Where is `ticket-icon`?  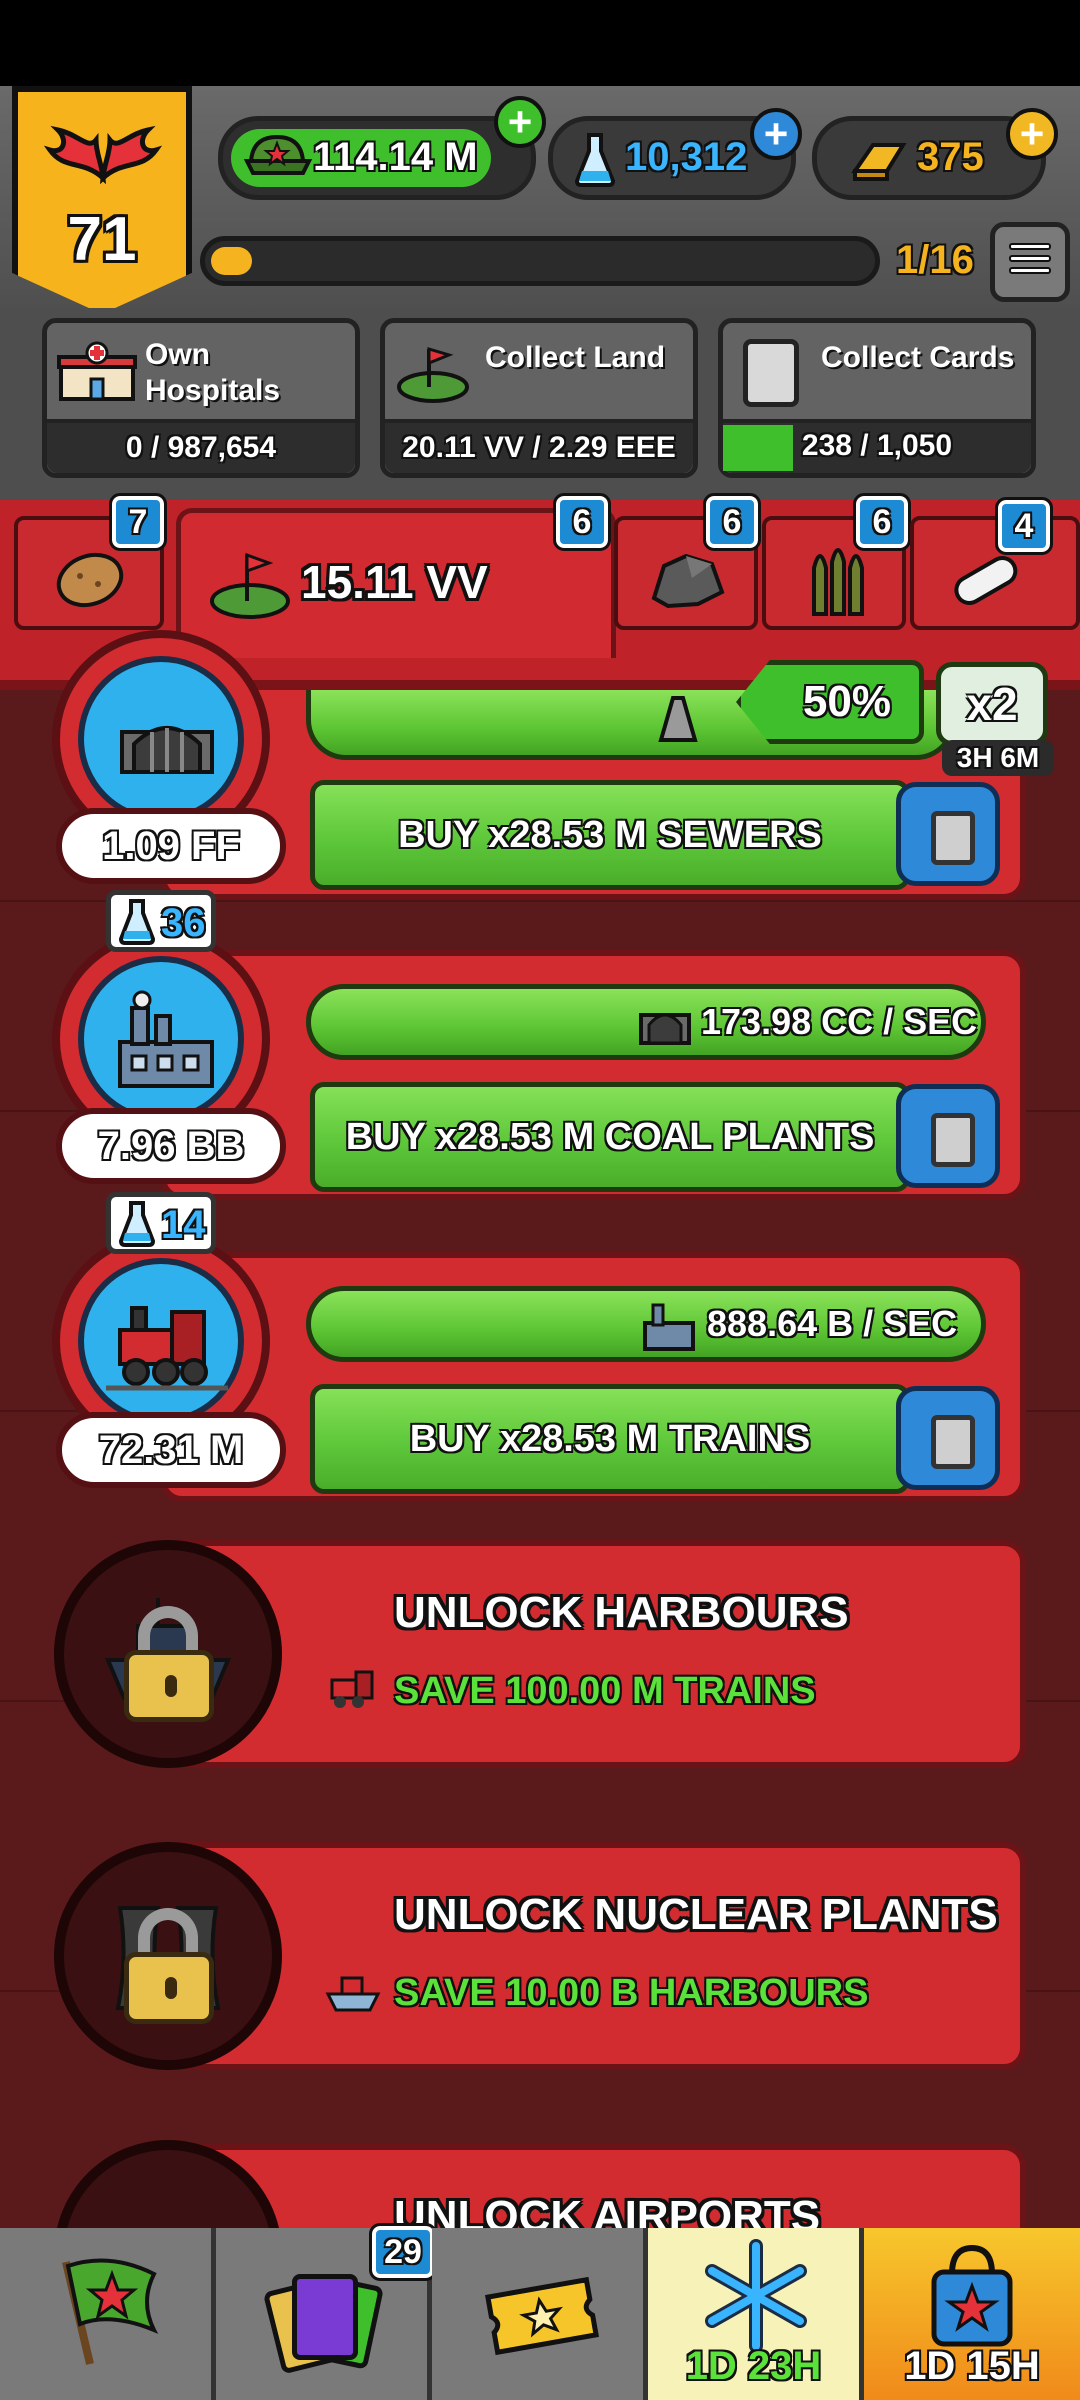 ticket-icon is located at coordinates (542, 2316).